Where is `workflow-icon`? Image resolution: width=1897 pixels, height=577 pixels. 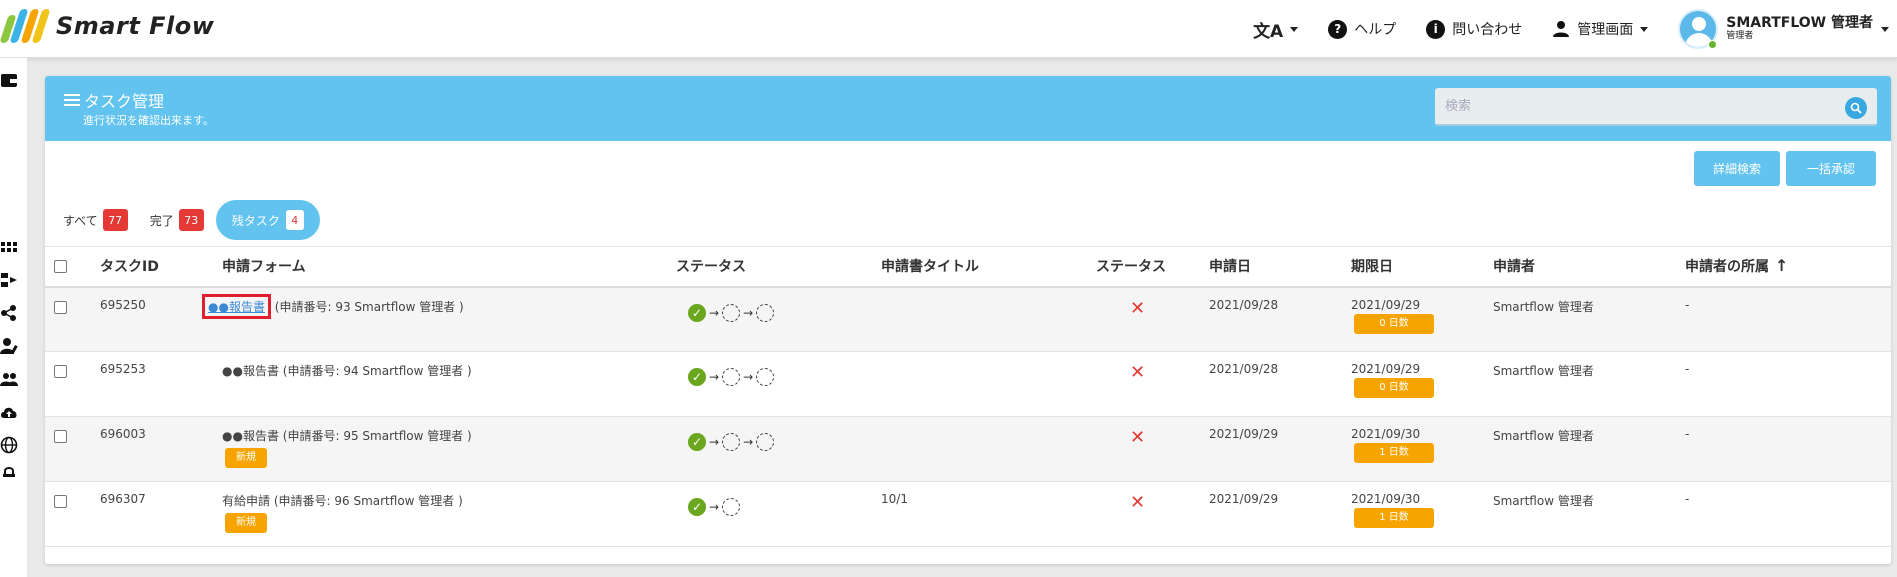
workflow-icon is located at coordinates (9, 280).